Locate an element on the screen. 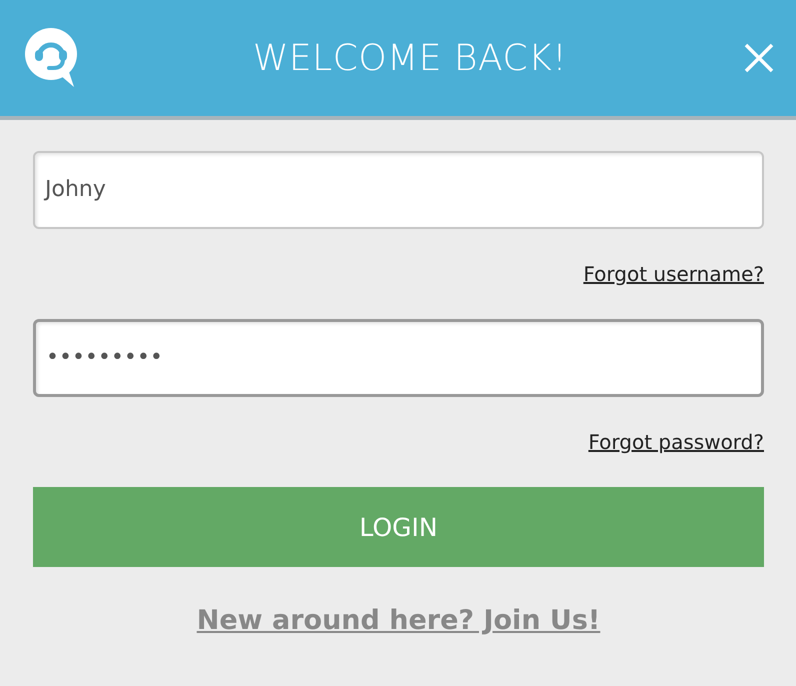 This screenshot has width=796, height=686. close-icon is located at coordinates (759, 58).